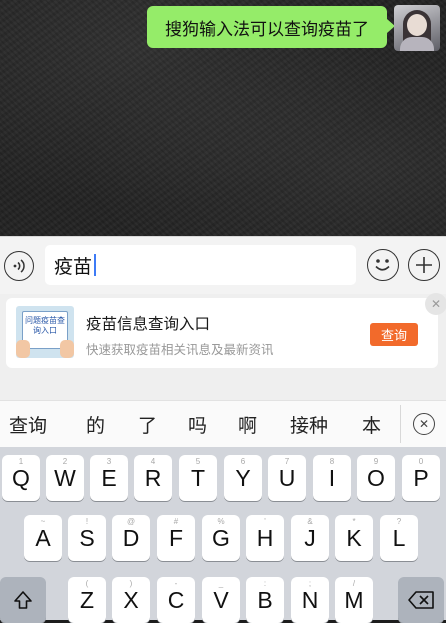 The height and width of the screenshot is (623, 446). I want to click on emoji-button, so click(383, 265).